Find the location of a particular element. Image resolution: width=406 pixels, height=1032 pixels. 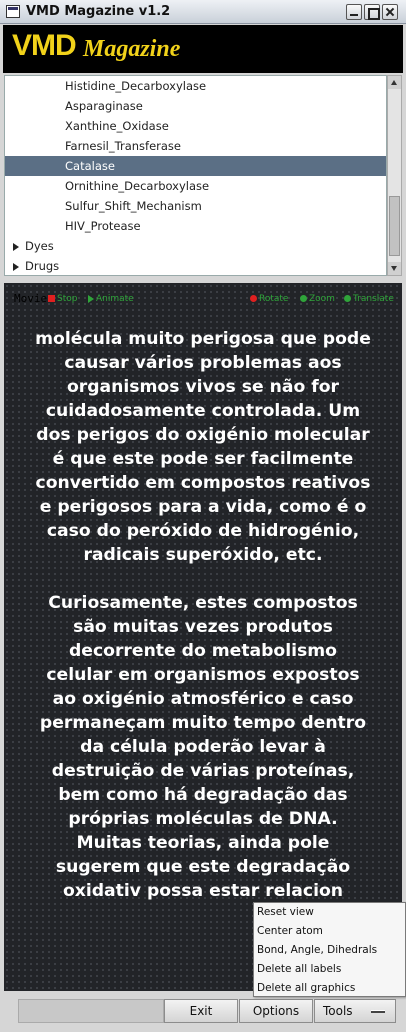

tree-item: Histidine_Decarboxylase is located at coordinates (195, 86).